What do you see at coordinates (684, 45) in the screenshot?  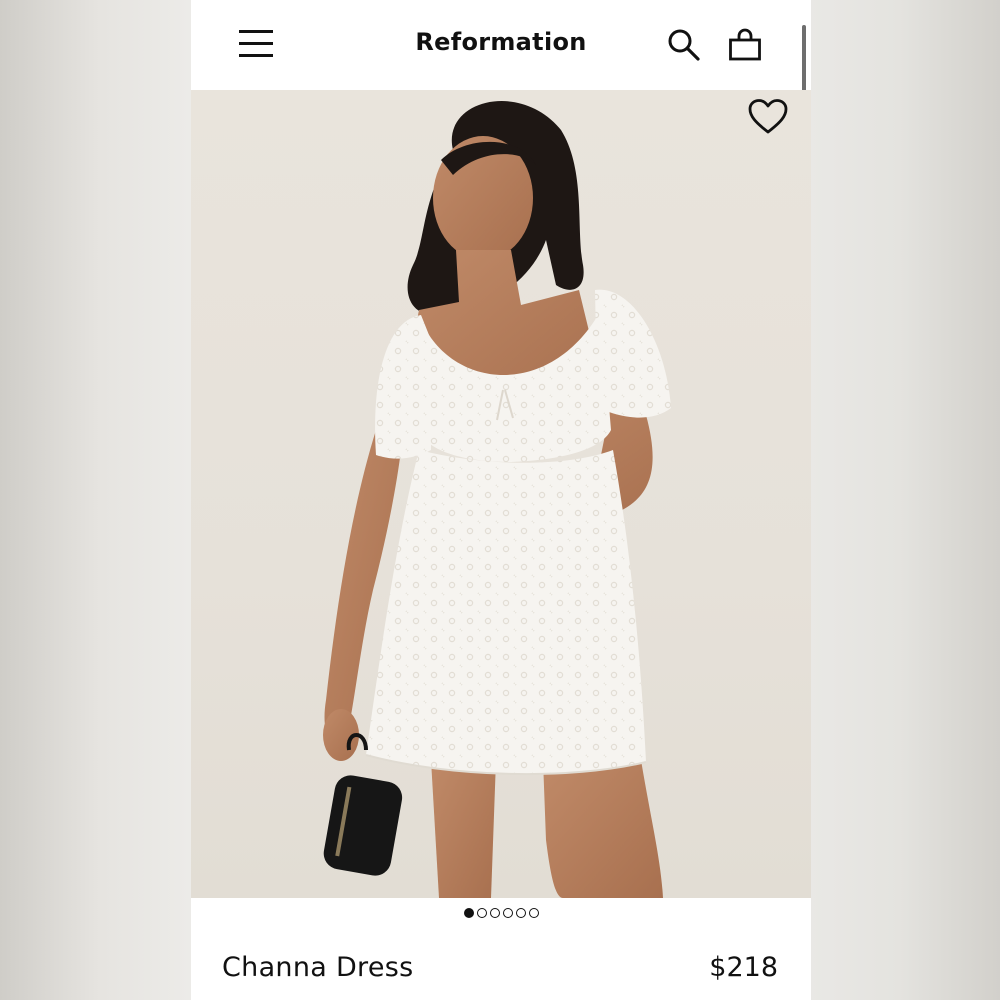 I see `search-icon` at bounding box center [684, 45].